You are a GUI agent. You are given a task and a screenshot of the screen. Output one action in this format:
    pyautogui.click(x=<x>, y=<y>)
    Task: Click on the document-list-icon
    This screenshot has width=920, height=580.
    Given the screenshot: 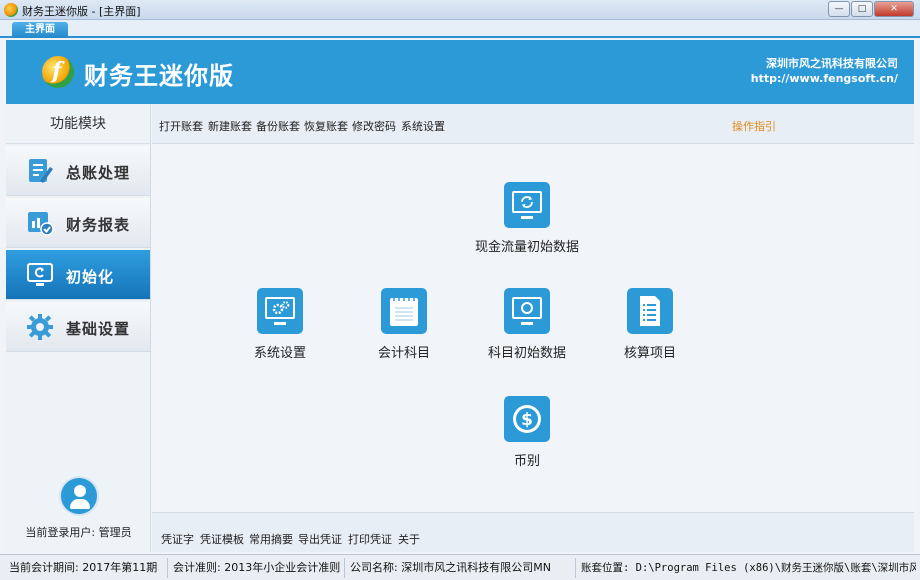 What is the action you would take?
    pyautogui.click(x=650, y=311)
    